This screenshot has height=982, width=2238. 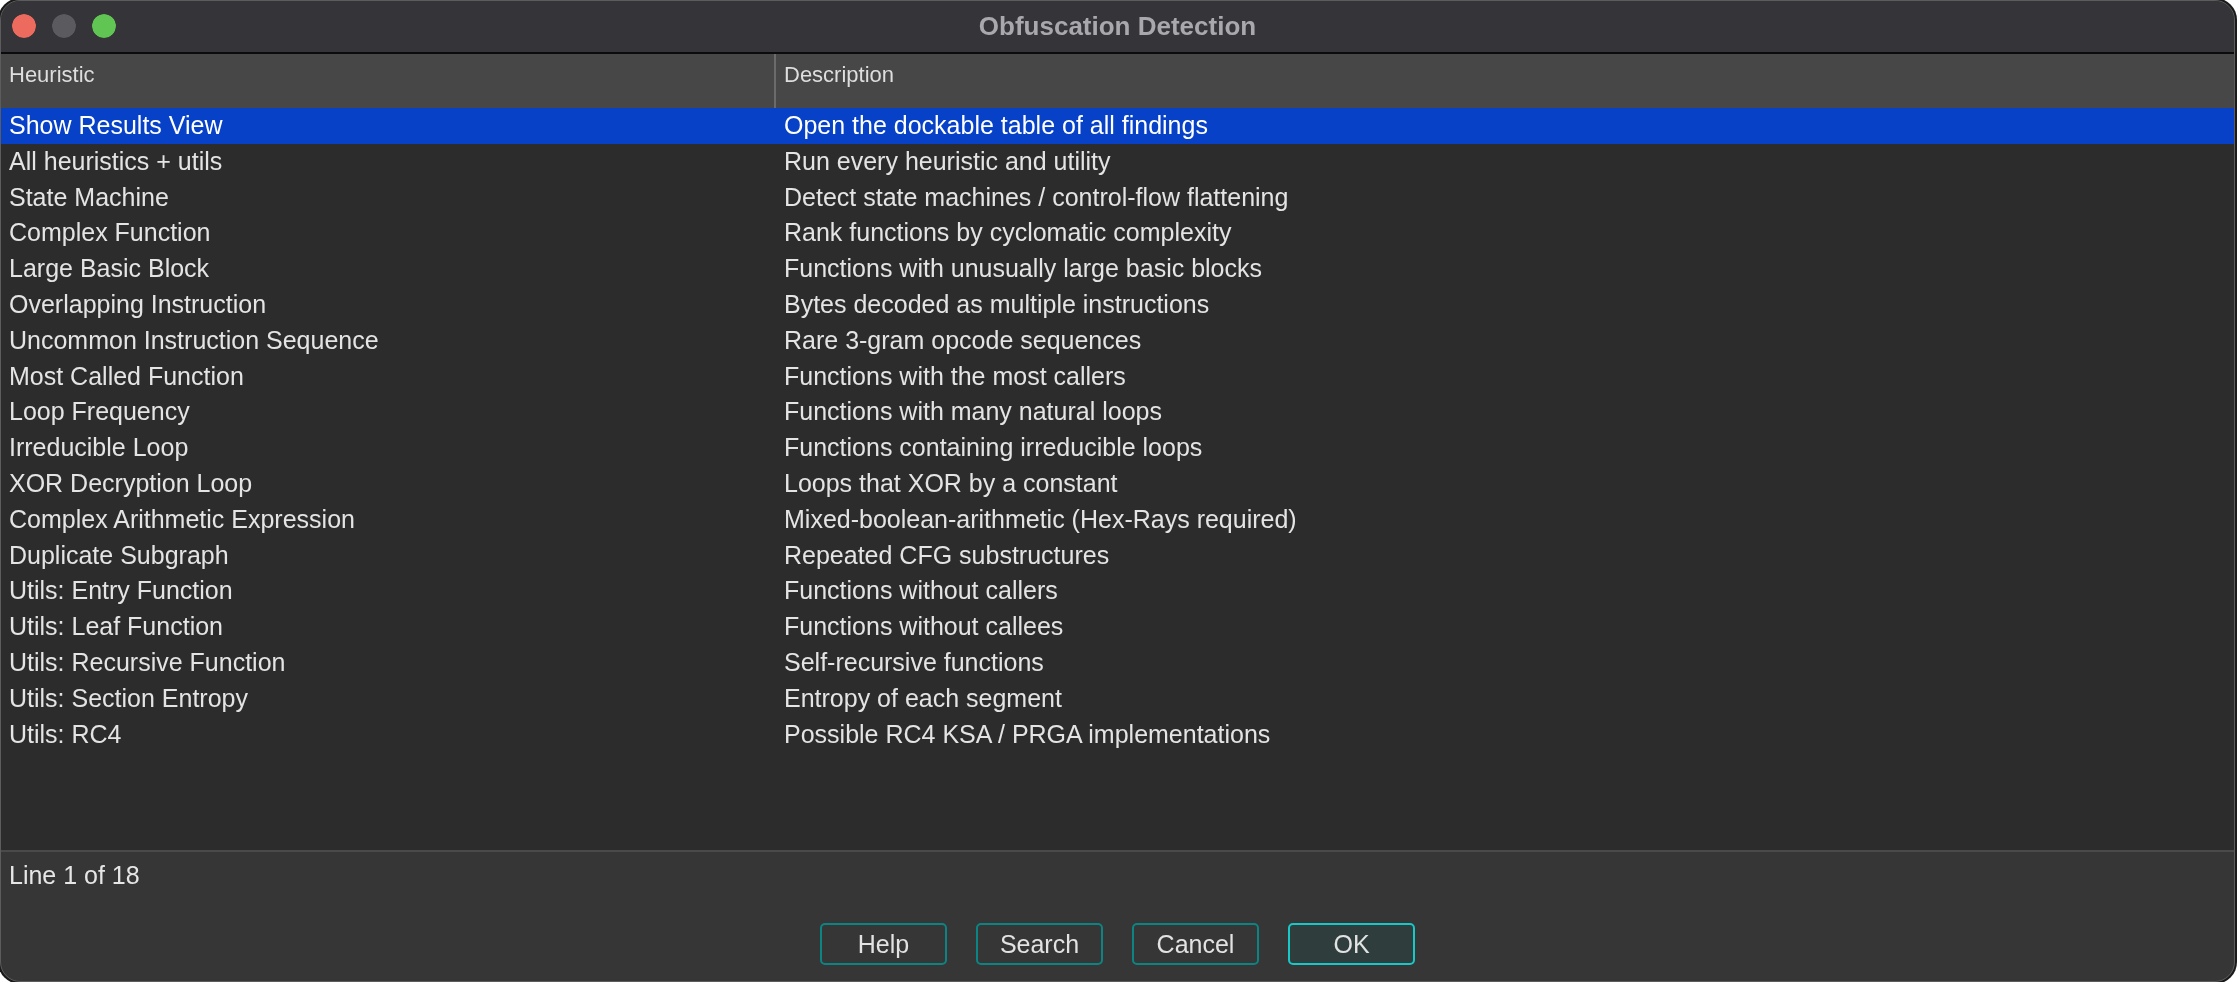 What do you see at coordinates (963, 339) in the screenshot?
I see `table-cell: Rare 3-gram opcode sequences` at bounding box center [963, 339].